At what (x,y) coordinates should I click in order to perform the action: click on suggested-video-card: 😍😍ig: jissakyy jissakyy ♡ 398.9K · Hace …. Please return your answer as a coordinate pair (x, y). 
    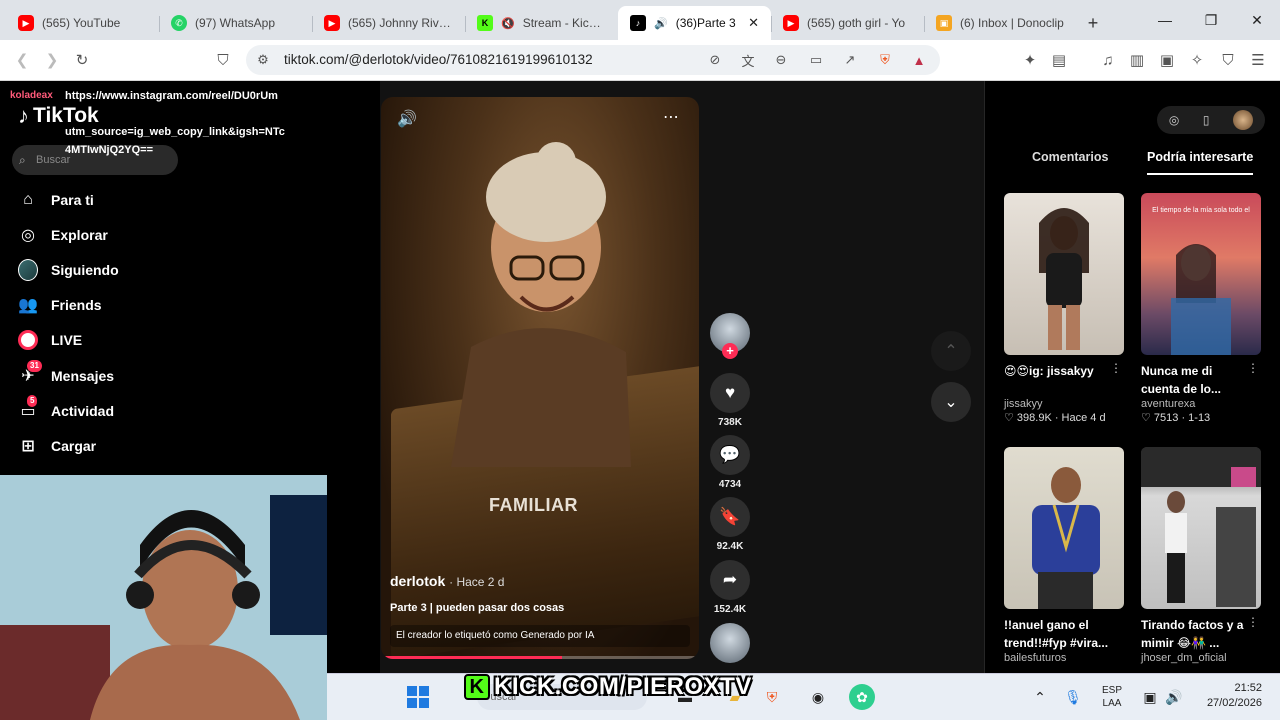
    Looking at the image, I should click on (1064, 308).